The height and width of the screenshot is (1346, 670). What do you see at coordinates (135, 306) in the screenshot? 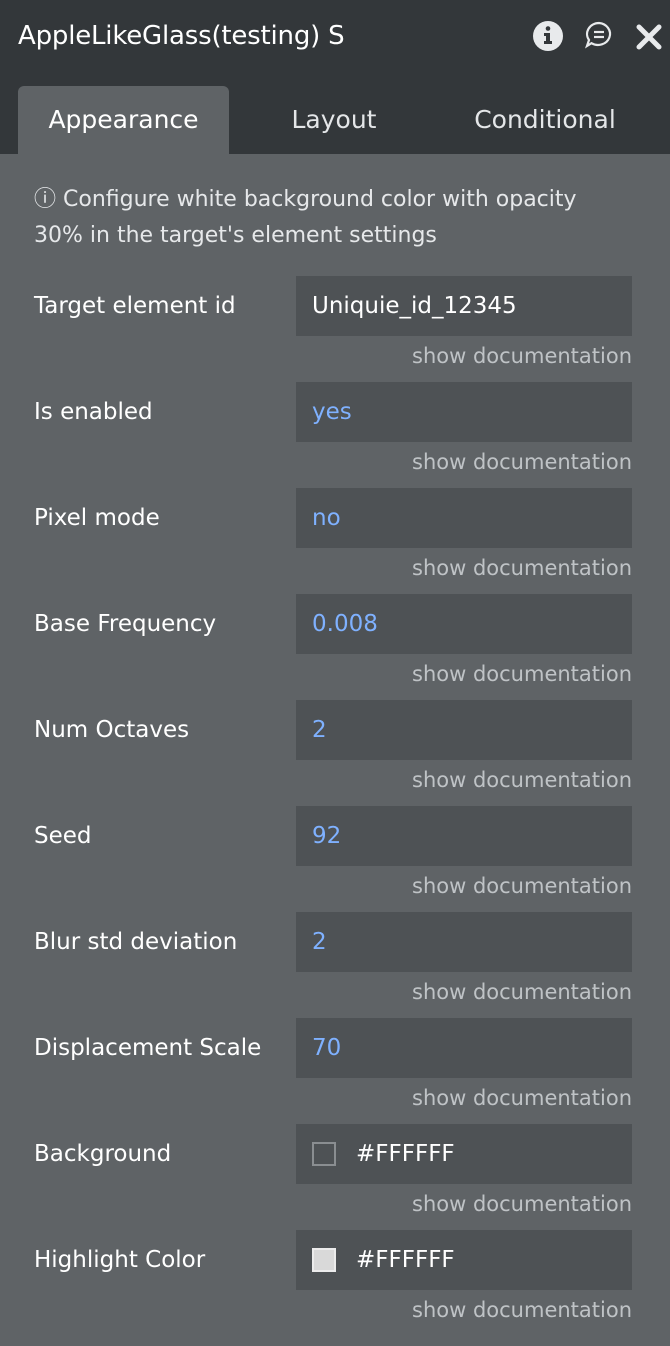
I see `field-label: Target element id` at bounding box center [135, 306].